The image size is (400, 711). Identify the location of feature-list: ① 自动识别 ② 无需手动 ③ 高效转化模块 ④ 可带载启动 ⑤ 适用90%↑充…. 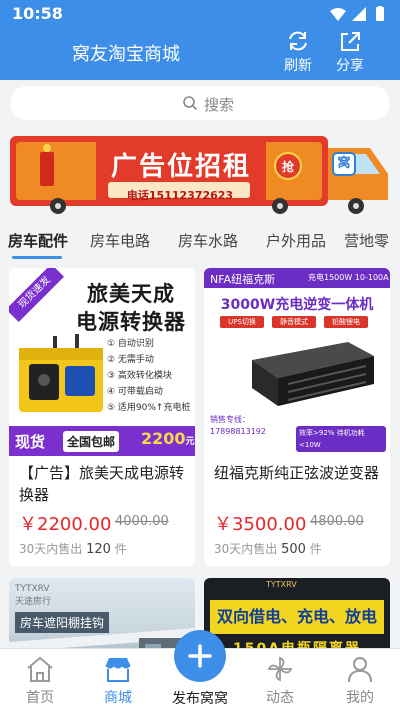
(148, 376).